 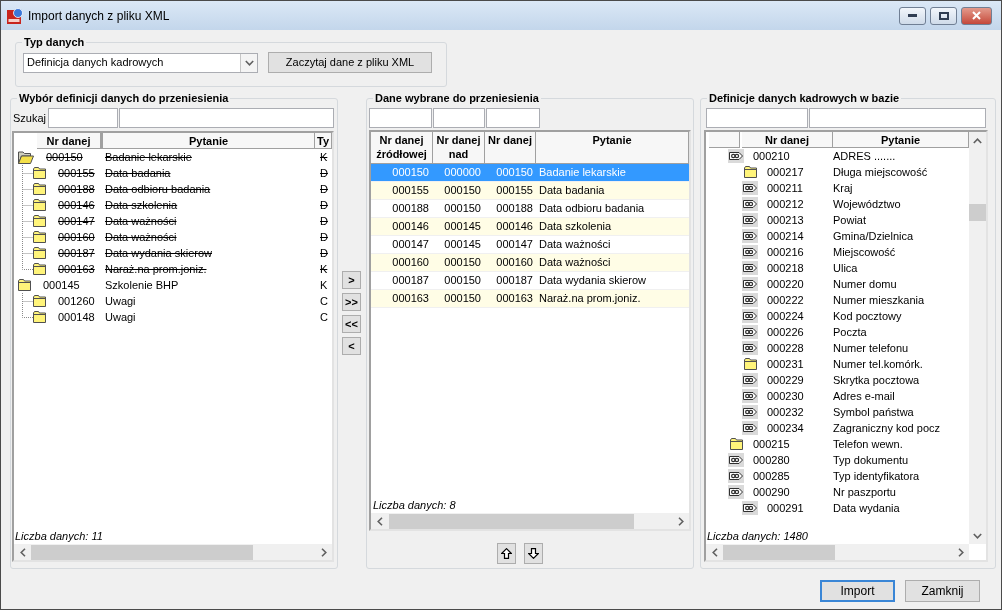 What do you see at coordinates (857, 591) in the screenshot?
I see `dialog-button: Import` at bounding box center [857, 591].